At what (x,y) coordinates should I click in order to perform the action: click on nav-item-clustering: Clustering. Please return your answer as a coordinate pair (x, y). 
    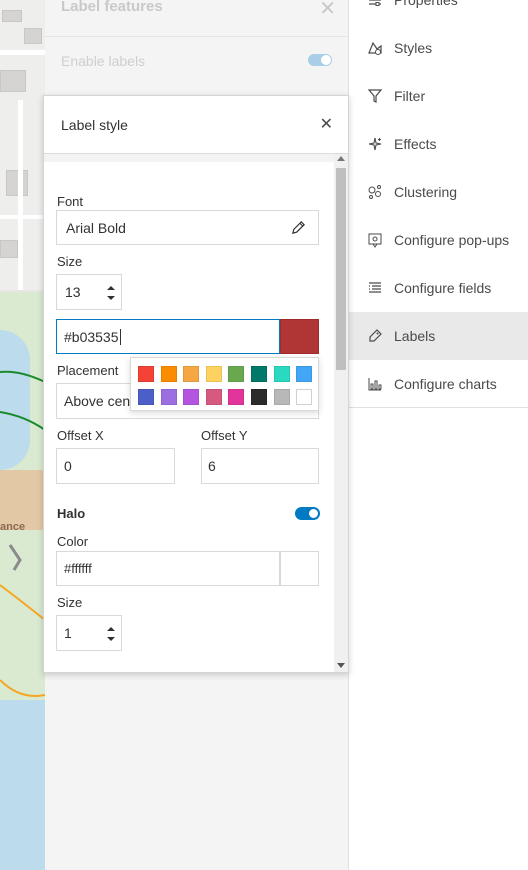
    Looking at the image, I should click on (438, 192).